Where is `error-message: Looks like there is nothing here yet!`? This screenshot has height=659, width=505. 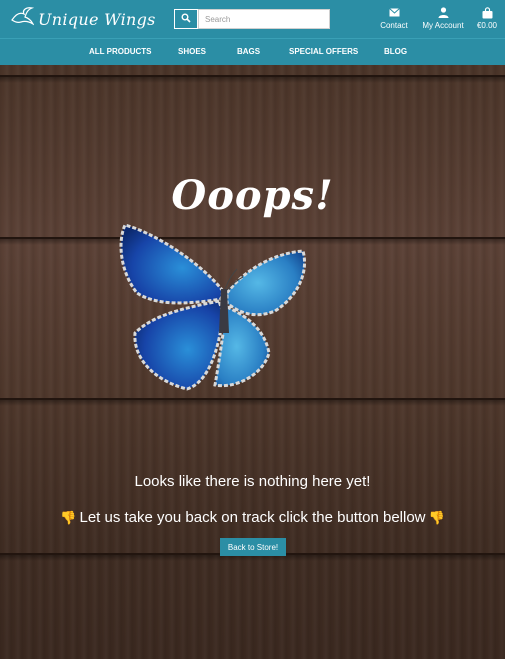 error-message: Looks like there is nothing here yet! is located at coordinates (252, 481).